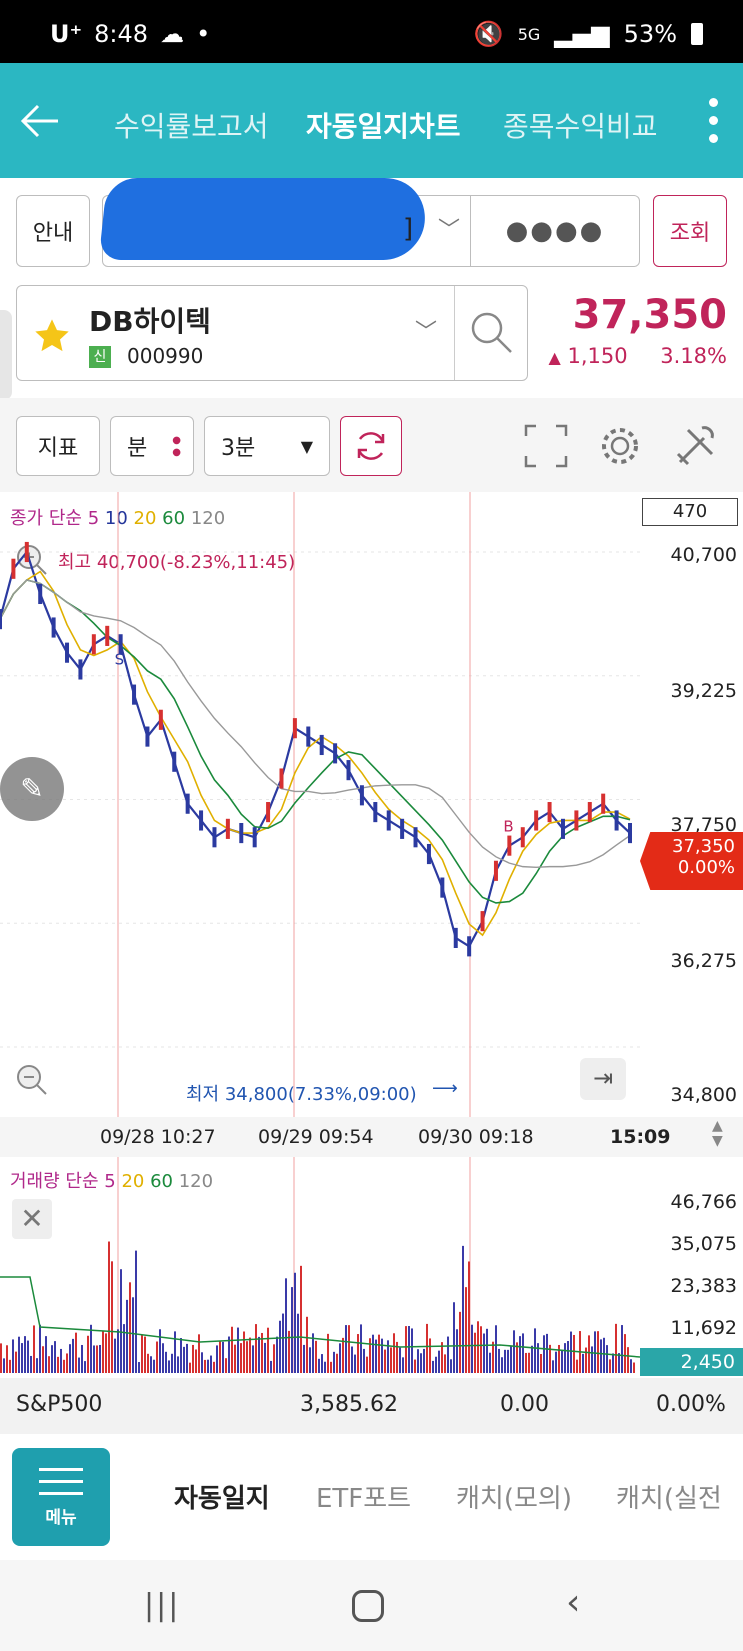 The height and width of the screenshot is (1651, 743). Describe the element at coordinates (363, 1496) in the screenshot. I see `menu-tab-etf: ETF포트` at that location.